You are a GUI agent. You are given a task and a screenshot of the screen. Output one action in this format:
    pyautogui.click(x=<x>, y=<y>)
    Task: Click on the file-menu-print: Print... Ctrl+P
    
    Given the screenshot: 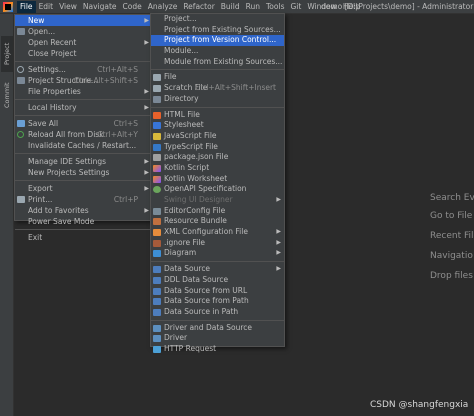 What is the action you would take?
    pyautogui.click(x=83, y=199)
    